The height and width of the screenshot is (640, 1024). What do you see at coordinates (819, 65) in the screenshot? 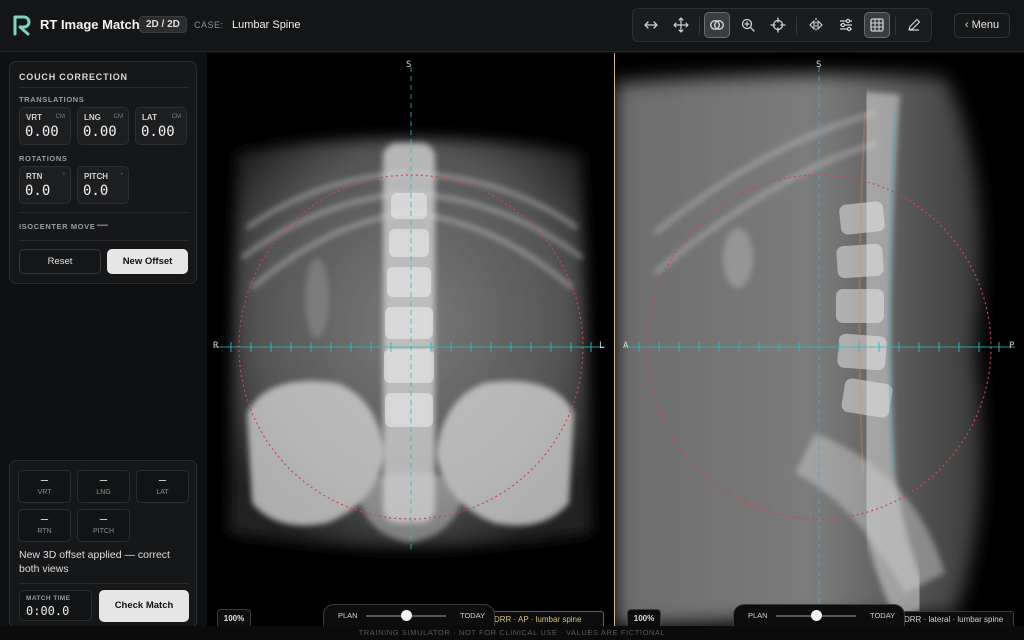
I see `lateral-orientation-top: S` at bounding box center [819, 65].